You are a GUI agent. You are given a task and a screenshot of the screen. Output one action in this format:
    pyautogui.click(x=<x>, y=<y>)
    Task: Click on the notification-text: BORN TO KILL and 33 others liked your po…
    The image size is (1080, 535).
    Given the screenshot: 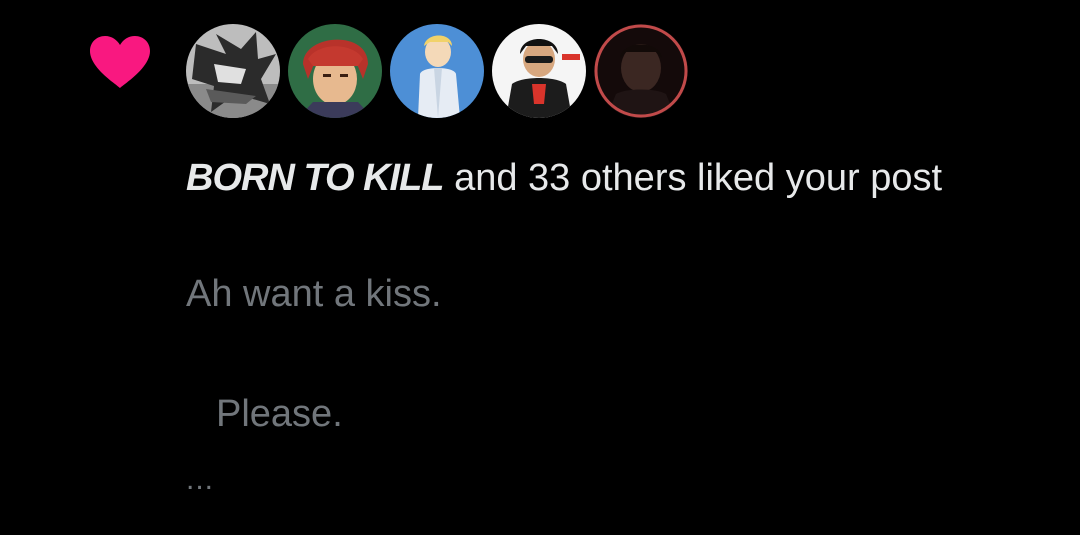 What is the action you would take?
    pyautogui.click(x=616, y=178)
    